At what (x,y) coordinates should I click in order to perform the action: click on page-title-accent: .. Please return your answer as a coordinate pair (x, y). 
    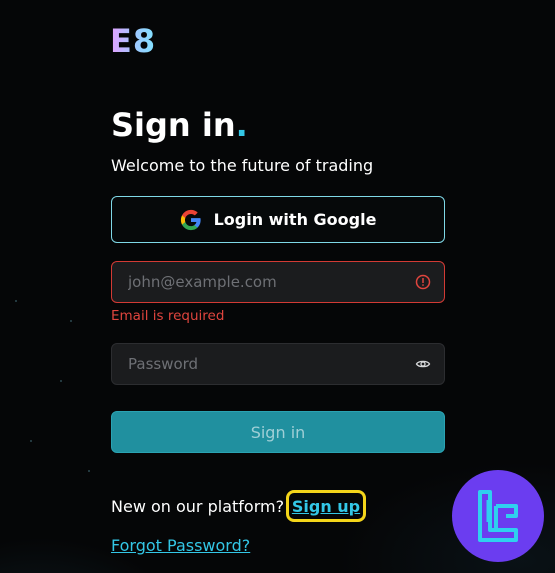
    Looking at the image, I should click on (241, 125).